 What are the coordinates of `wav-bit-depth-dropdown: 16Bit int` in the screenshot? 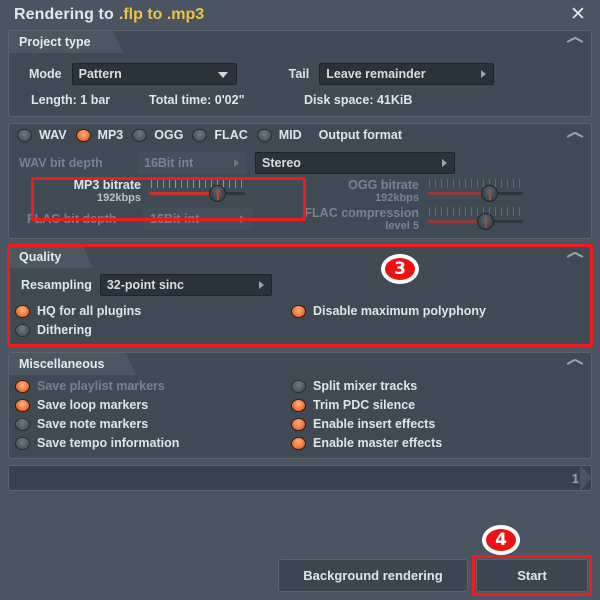 It's located at (192, 163).